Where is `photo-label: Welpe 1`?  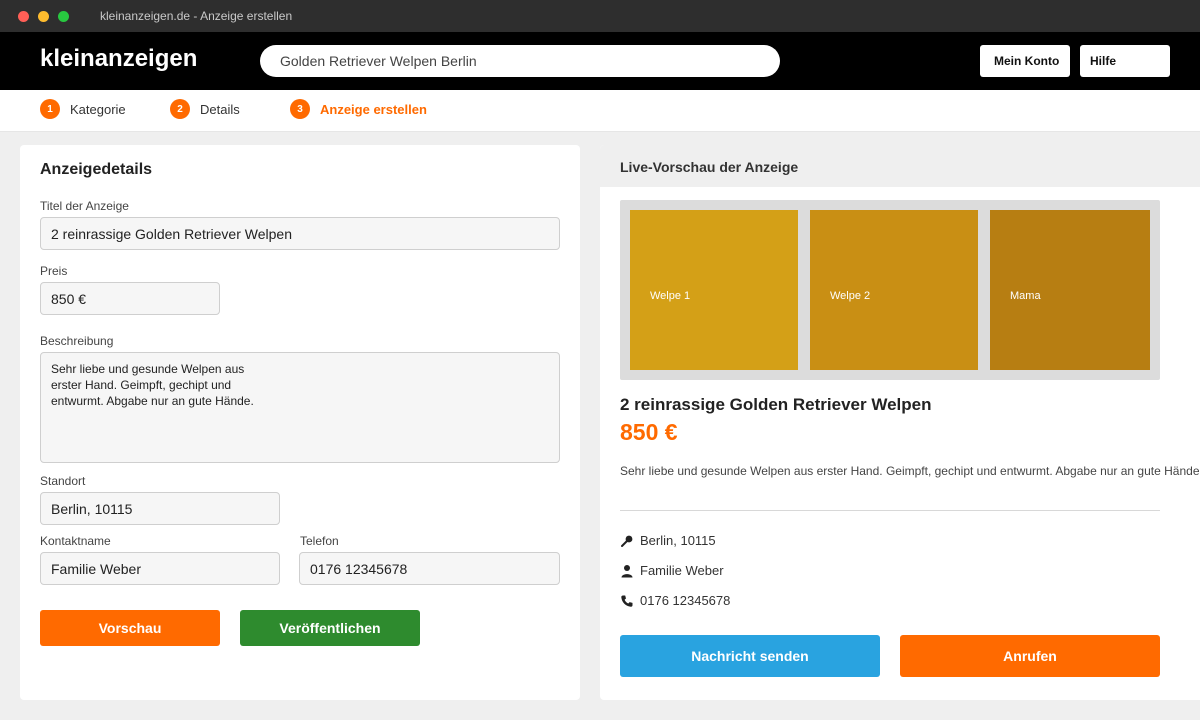
photo-label: Welpe 1 is located at coordinates (670, 296).